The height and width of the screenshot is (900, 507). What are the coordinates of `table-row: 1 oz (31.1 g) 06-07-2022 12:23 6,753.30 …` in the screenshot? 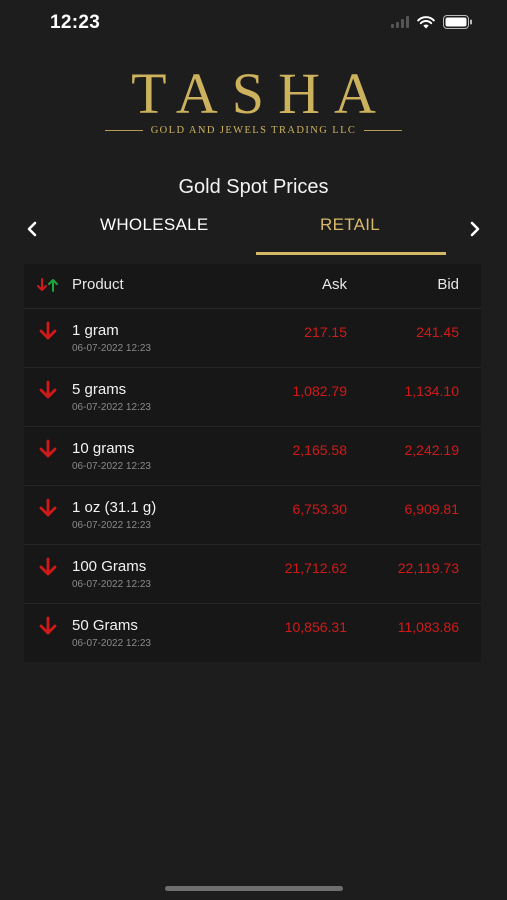 It's located at (252, 515).